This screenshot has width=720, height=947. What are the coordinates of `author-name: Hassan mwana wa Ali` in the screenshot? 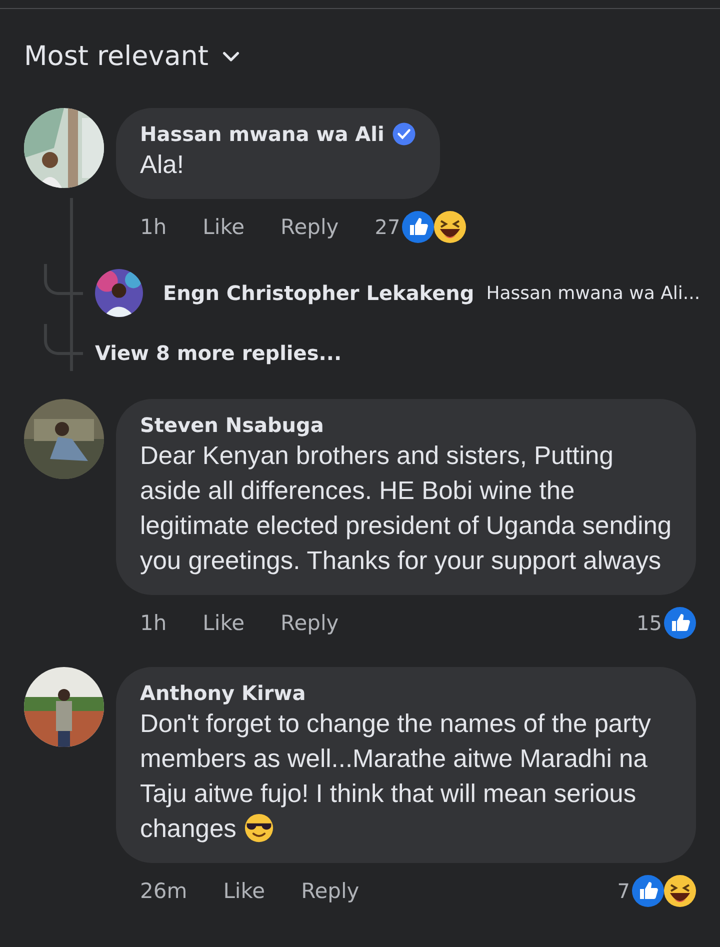 It's located at (262, 134).